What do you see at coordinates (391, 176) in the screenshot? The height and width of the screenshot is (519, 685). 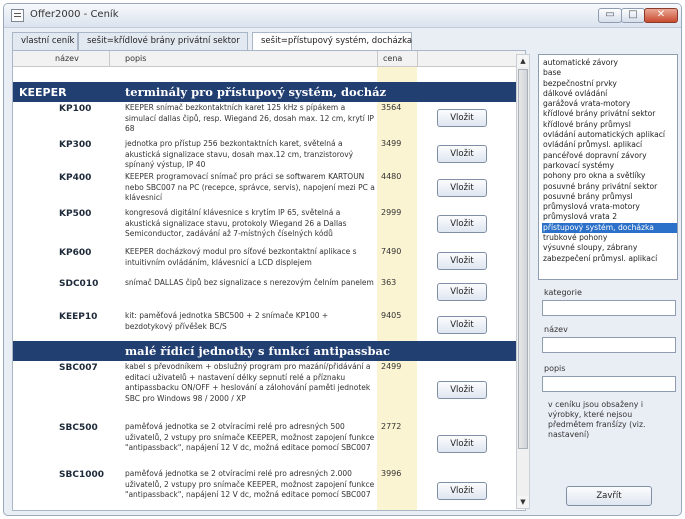 I see `product-price: 4480` at bounding box center [391, 176].